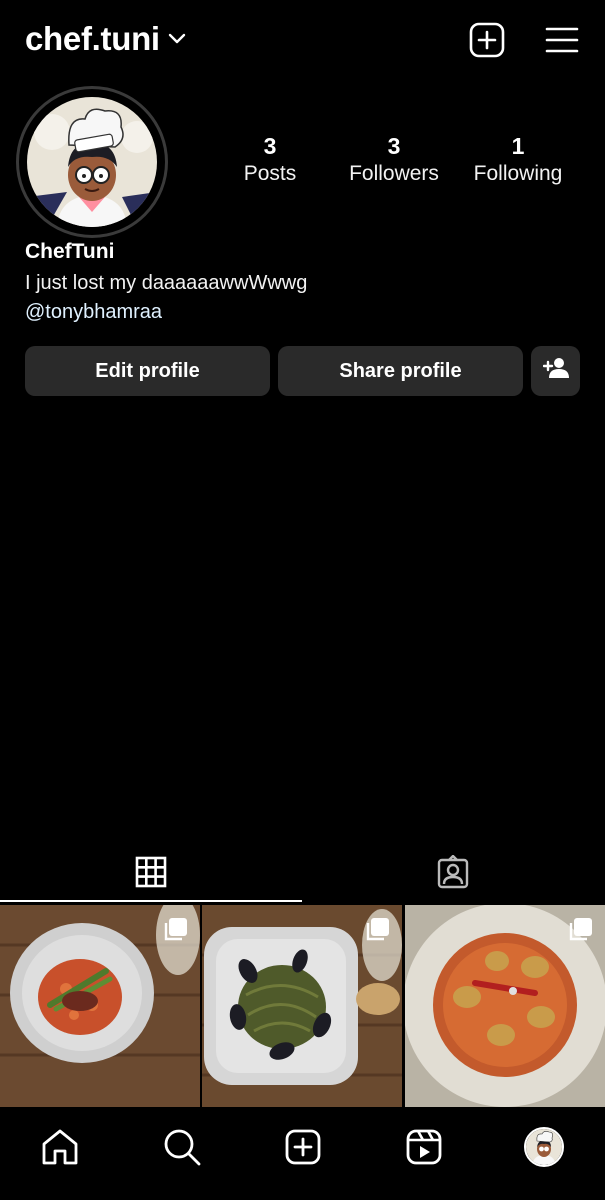  What do you see at coordinates (394, 173) in the screenshot?
I see `followers-label: Followers` at bounding box center [394, 173].